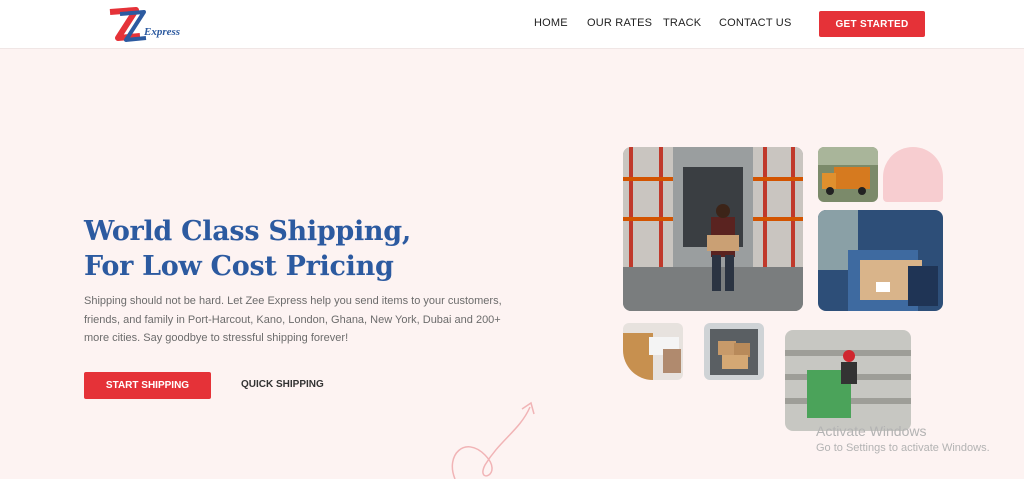 This screenshot has width=1024, height=479. Describe the element at coordinates (653, 351) in the screenshot. I see `label-scan-photo` at that location.